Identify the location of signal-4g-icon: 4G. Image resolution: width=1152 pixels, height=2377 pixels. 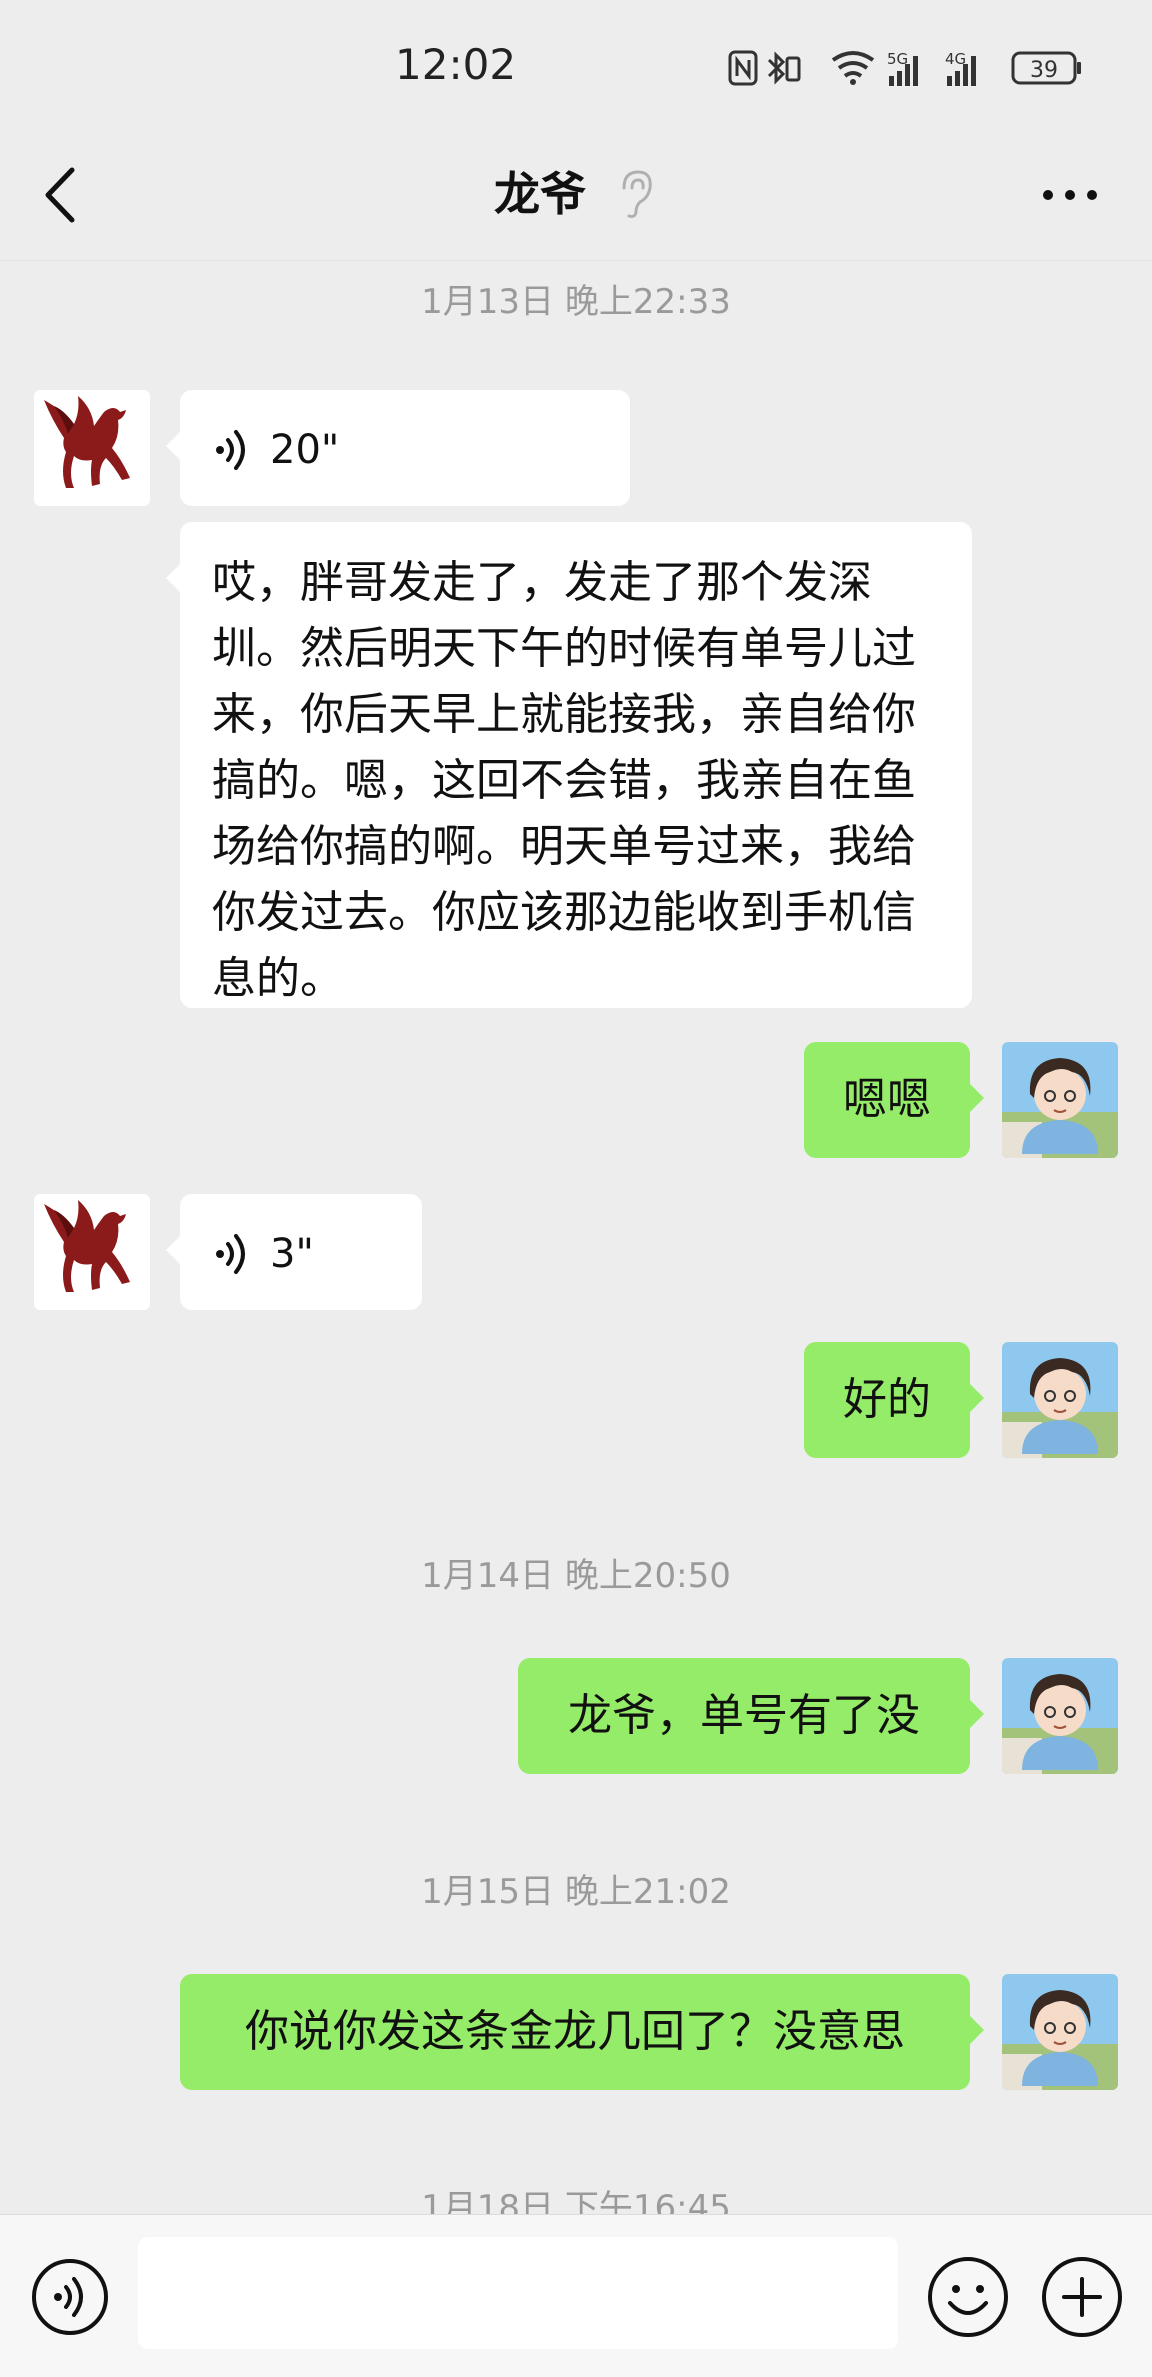
(960, 68).